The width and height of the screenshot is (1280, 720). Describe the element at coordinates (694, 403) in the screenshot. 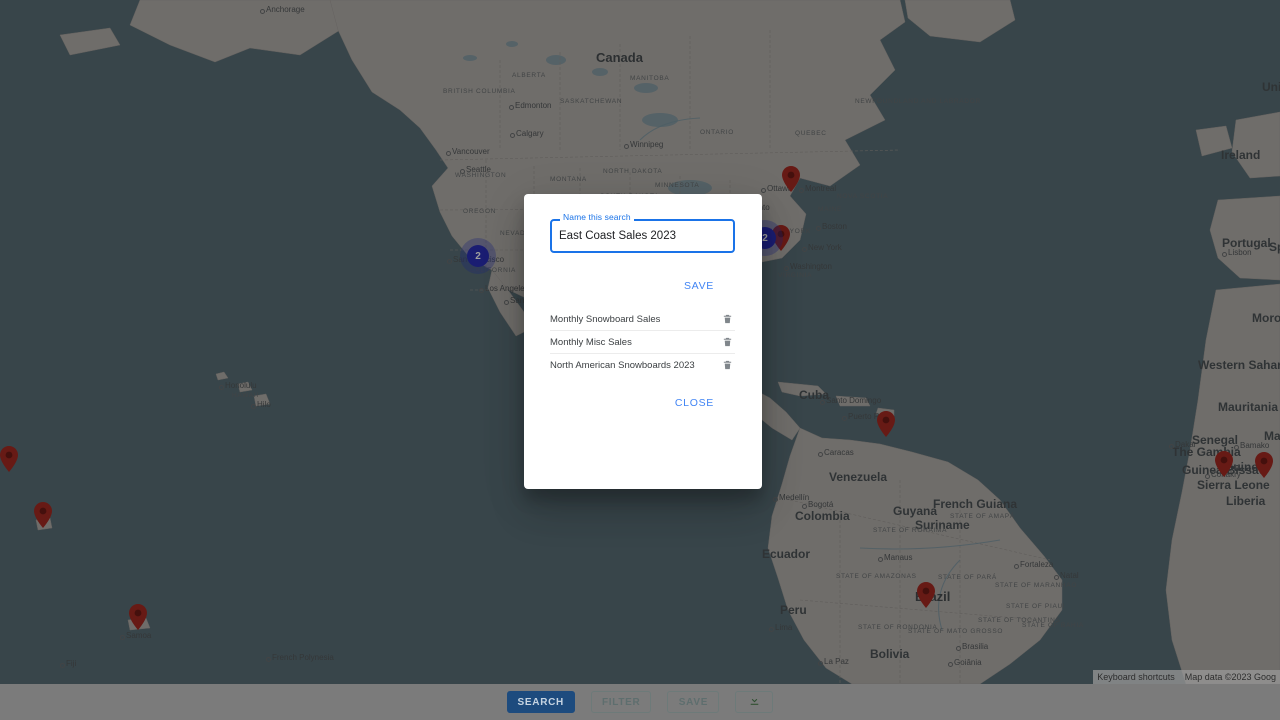

I see `dialog-close-button: CLOSE` at that location.